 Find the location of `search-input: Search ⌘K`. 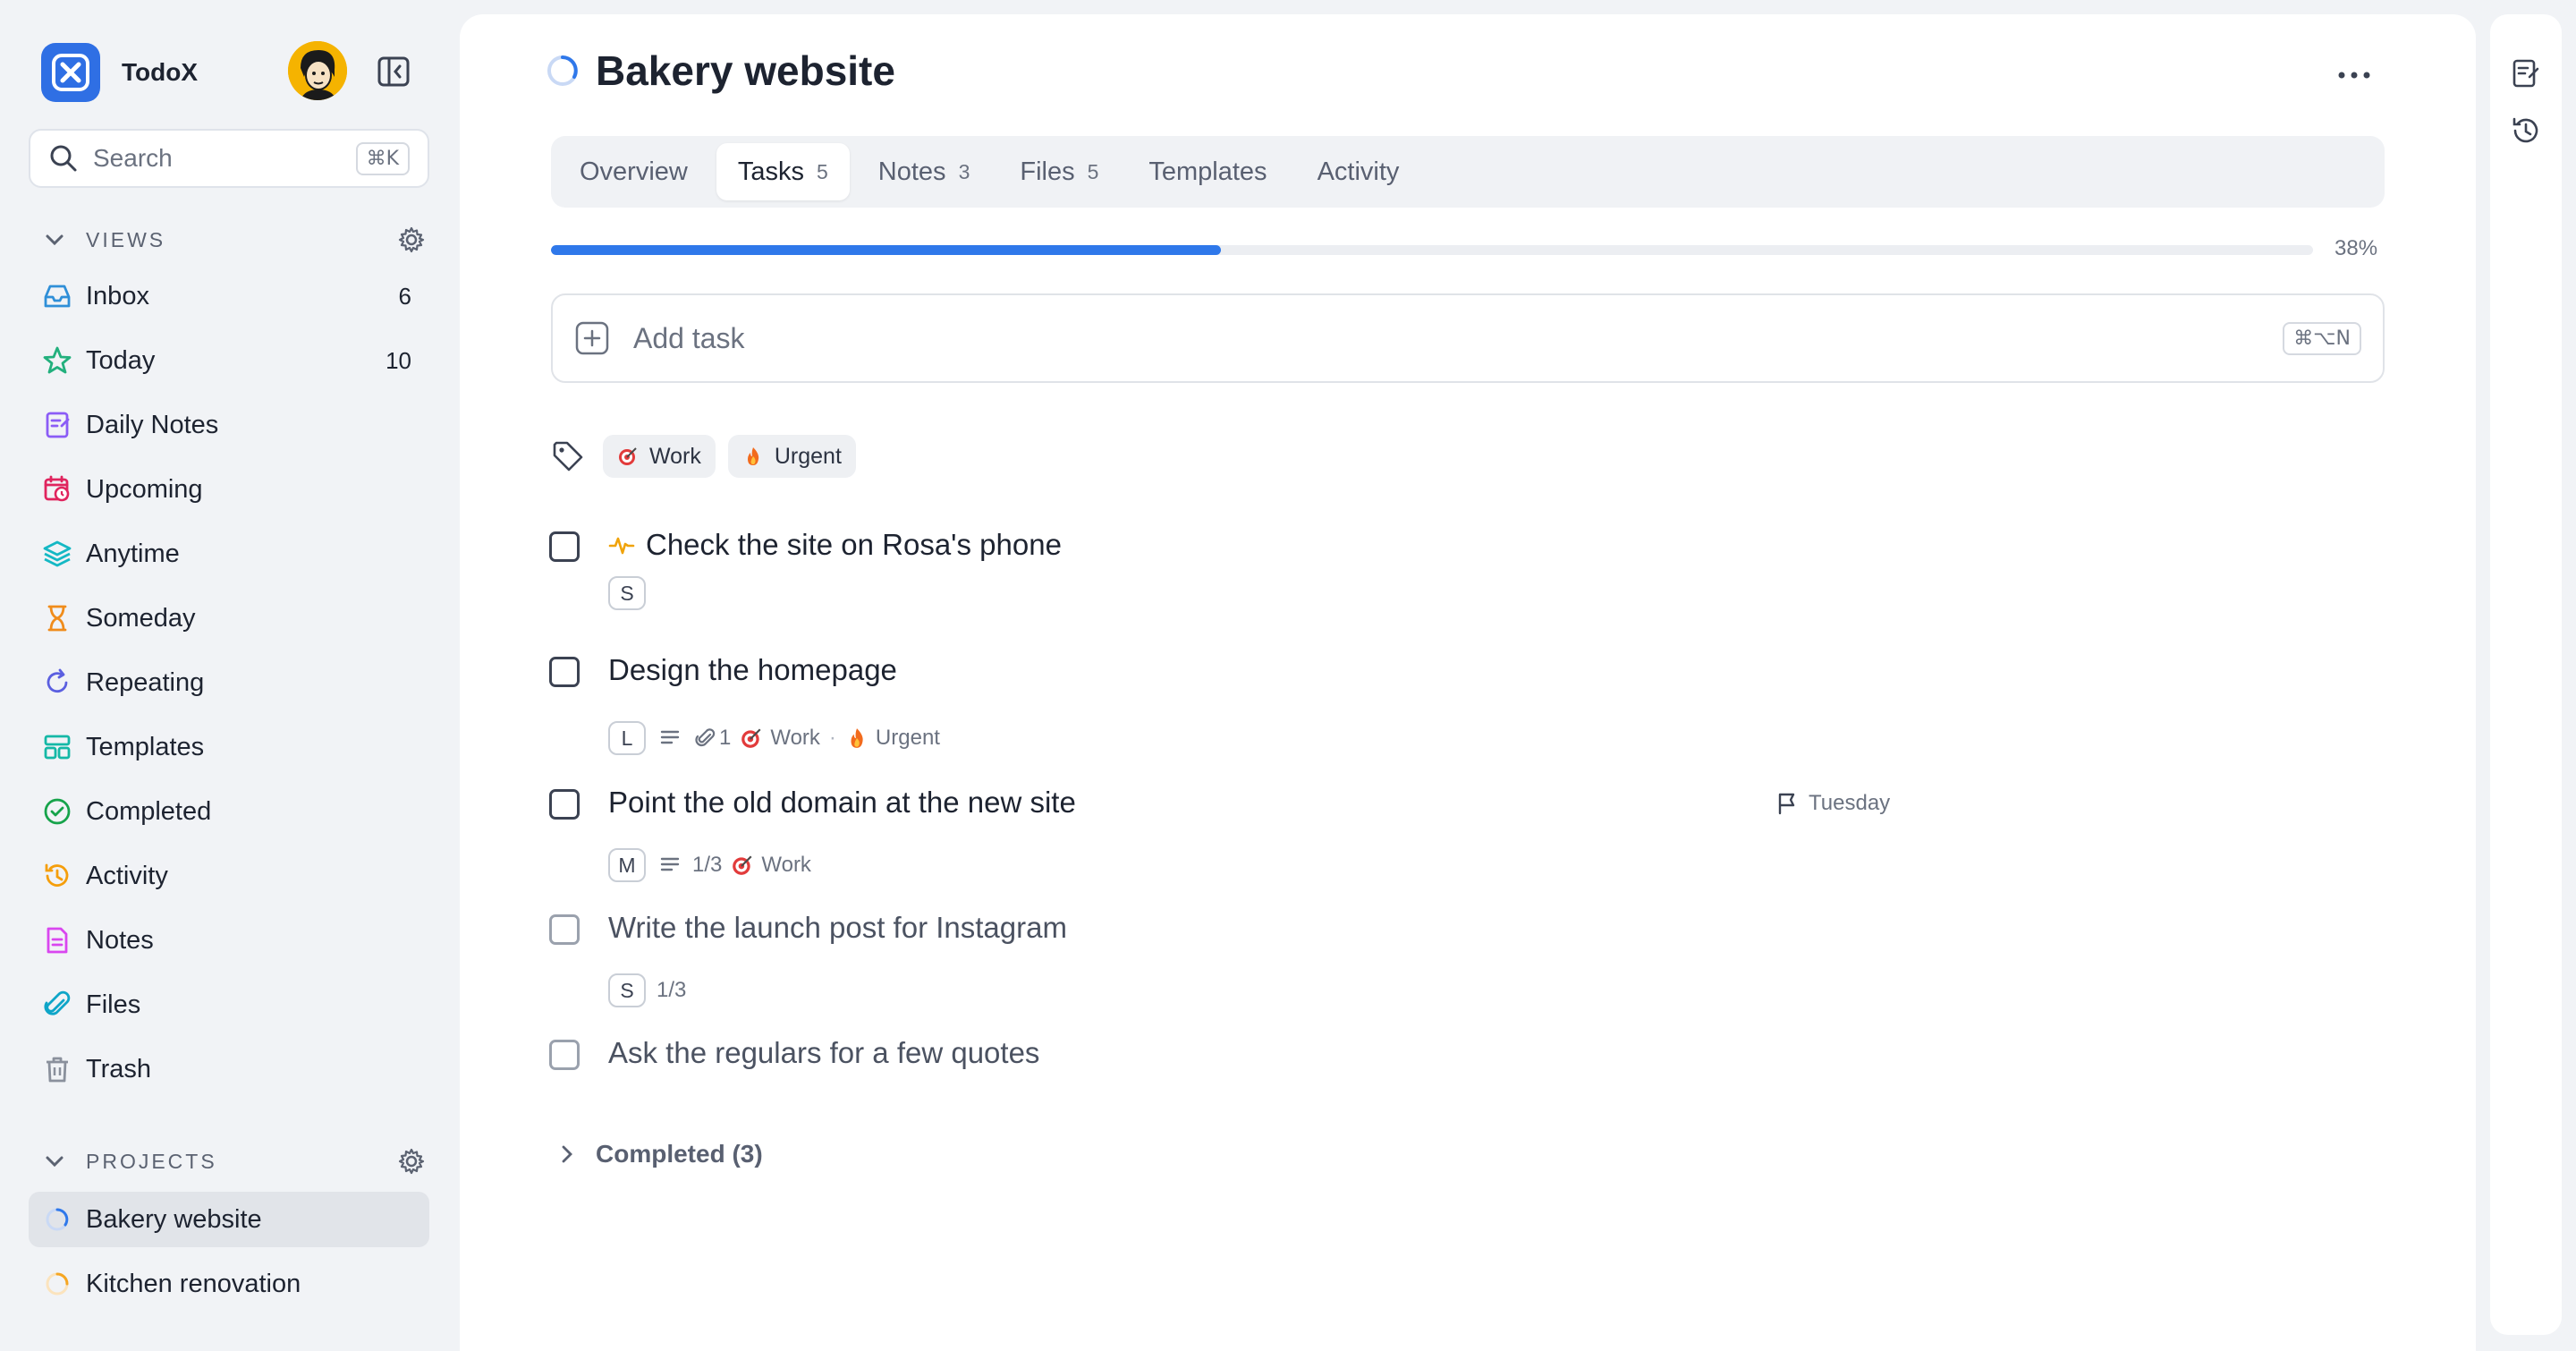

search-input: Search ⌘K is located at coordinates (229, 158).